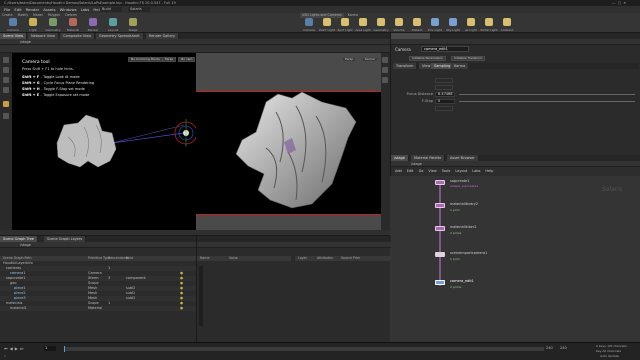  What do you see at coordinates (507, 25) in the screenshot?
I see `shelf-ambient-light: Ambient` at bounding box center [507, 25].